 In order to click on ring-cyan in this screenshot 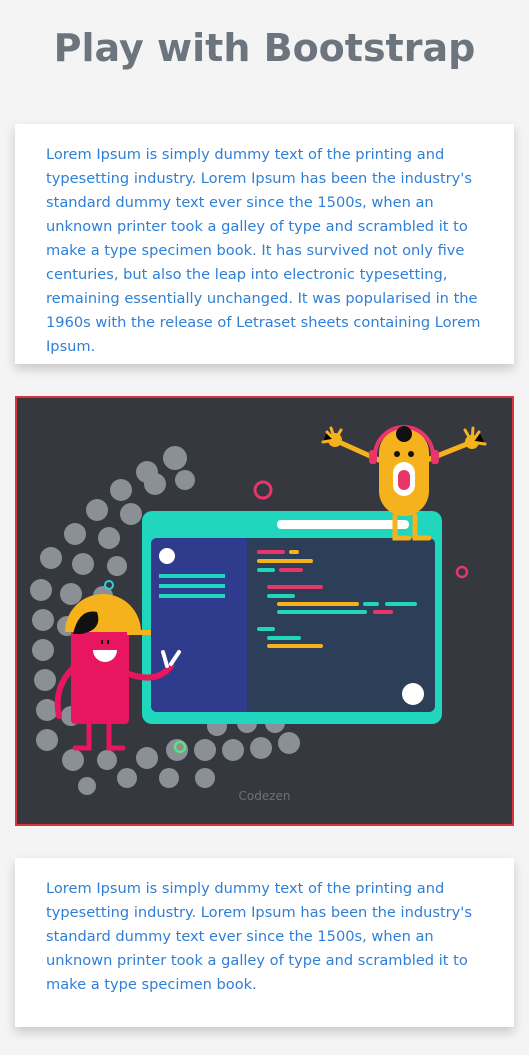, I will do `click(109, 585)`.